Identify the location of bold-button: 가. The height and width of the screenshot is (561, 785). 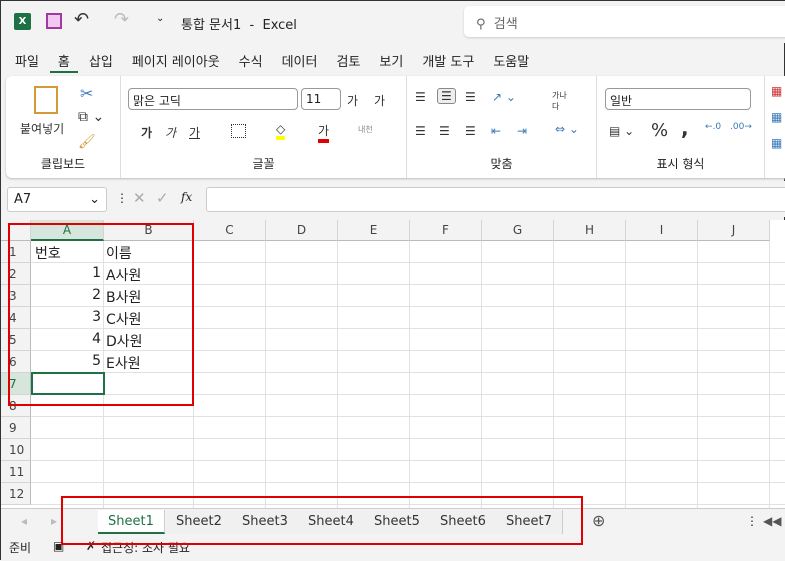
(146, 132).